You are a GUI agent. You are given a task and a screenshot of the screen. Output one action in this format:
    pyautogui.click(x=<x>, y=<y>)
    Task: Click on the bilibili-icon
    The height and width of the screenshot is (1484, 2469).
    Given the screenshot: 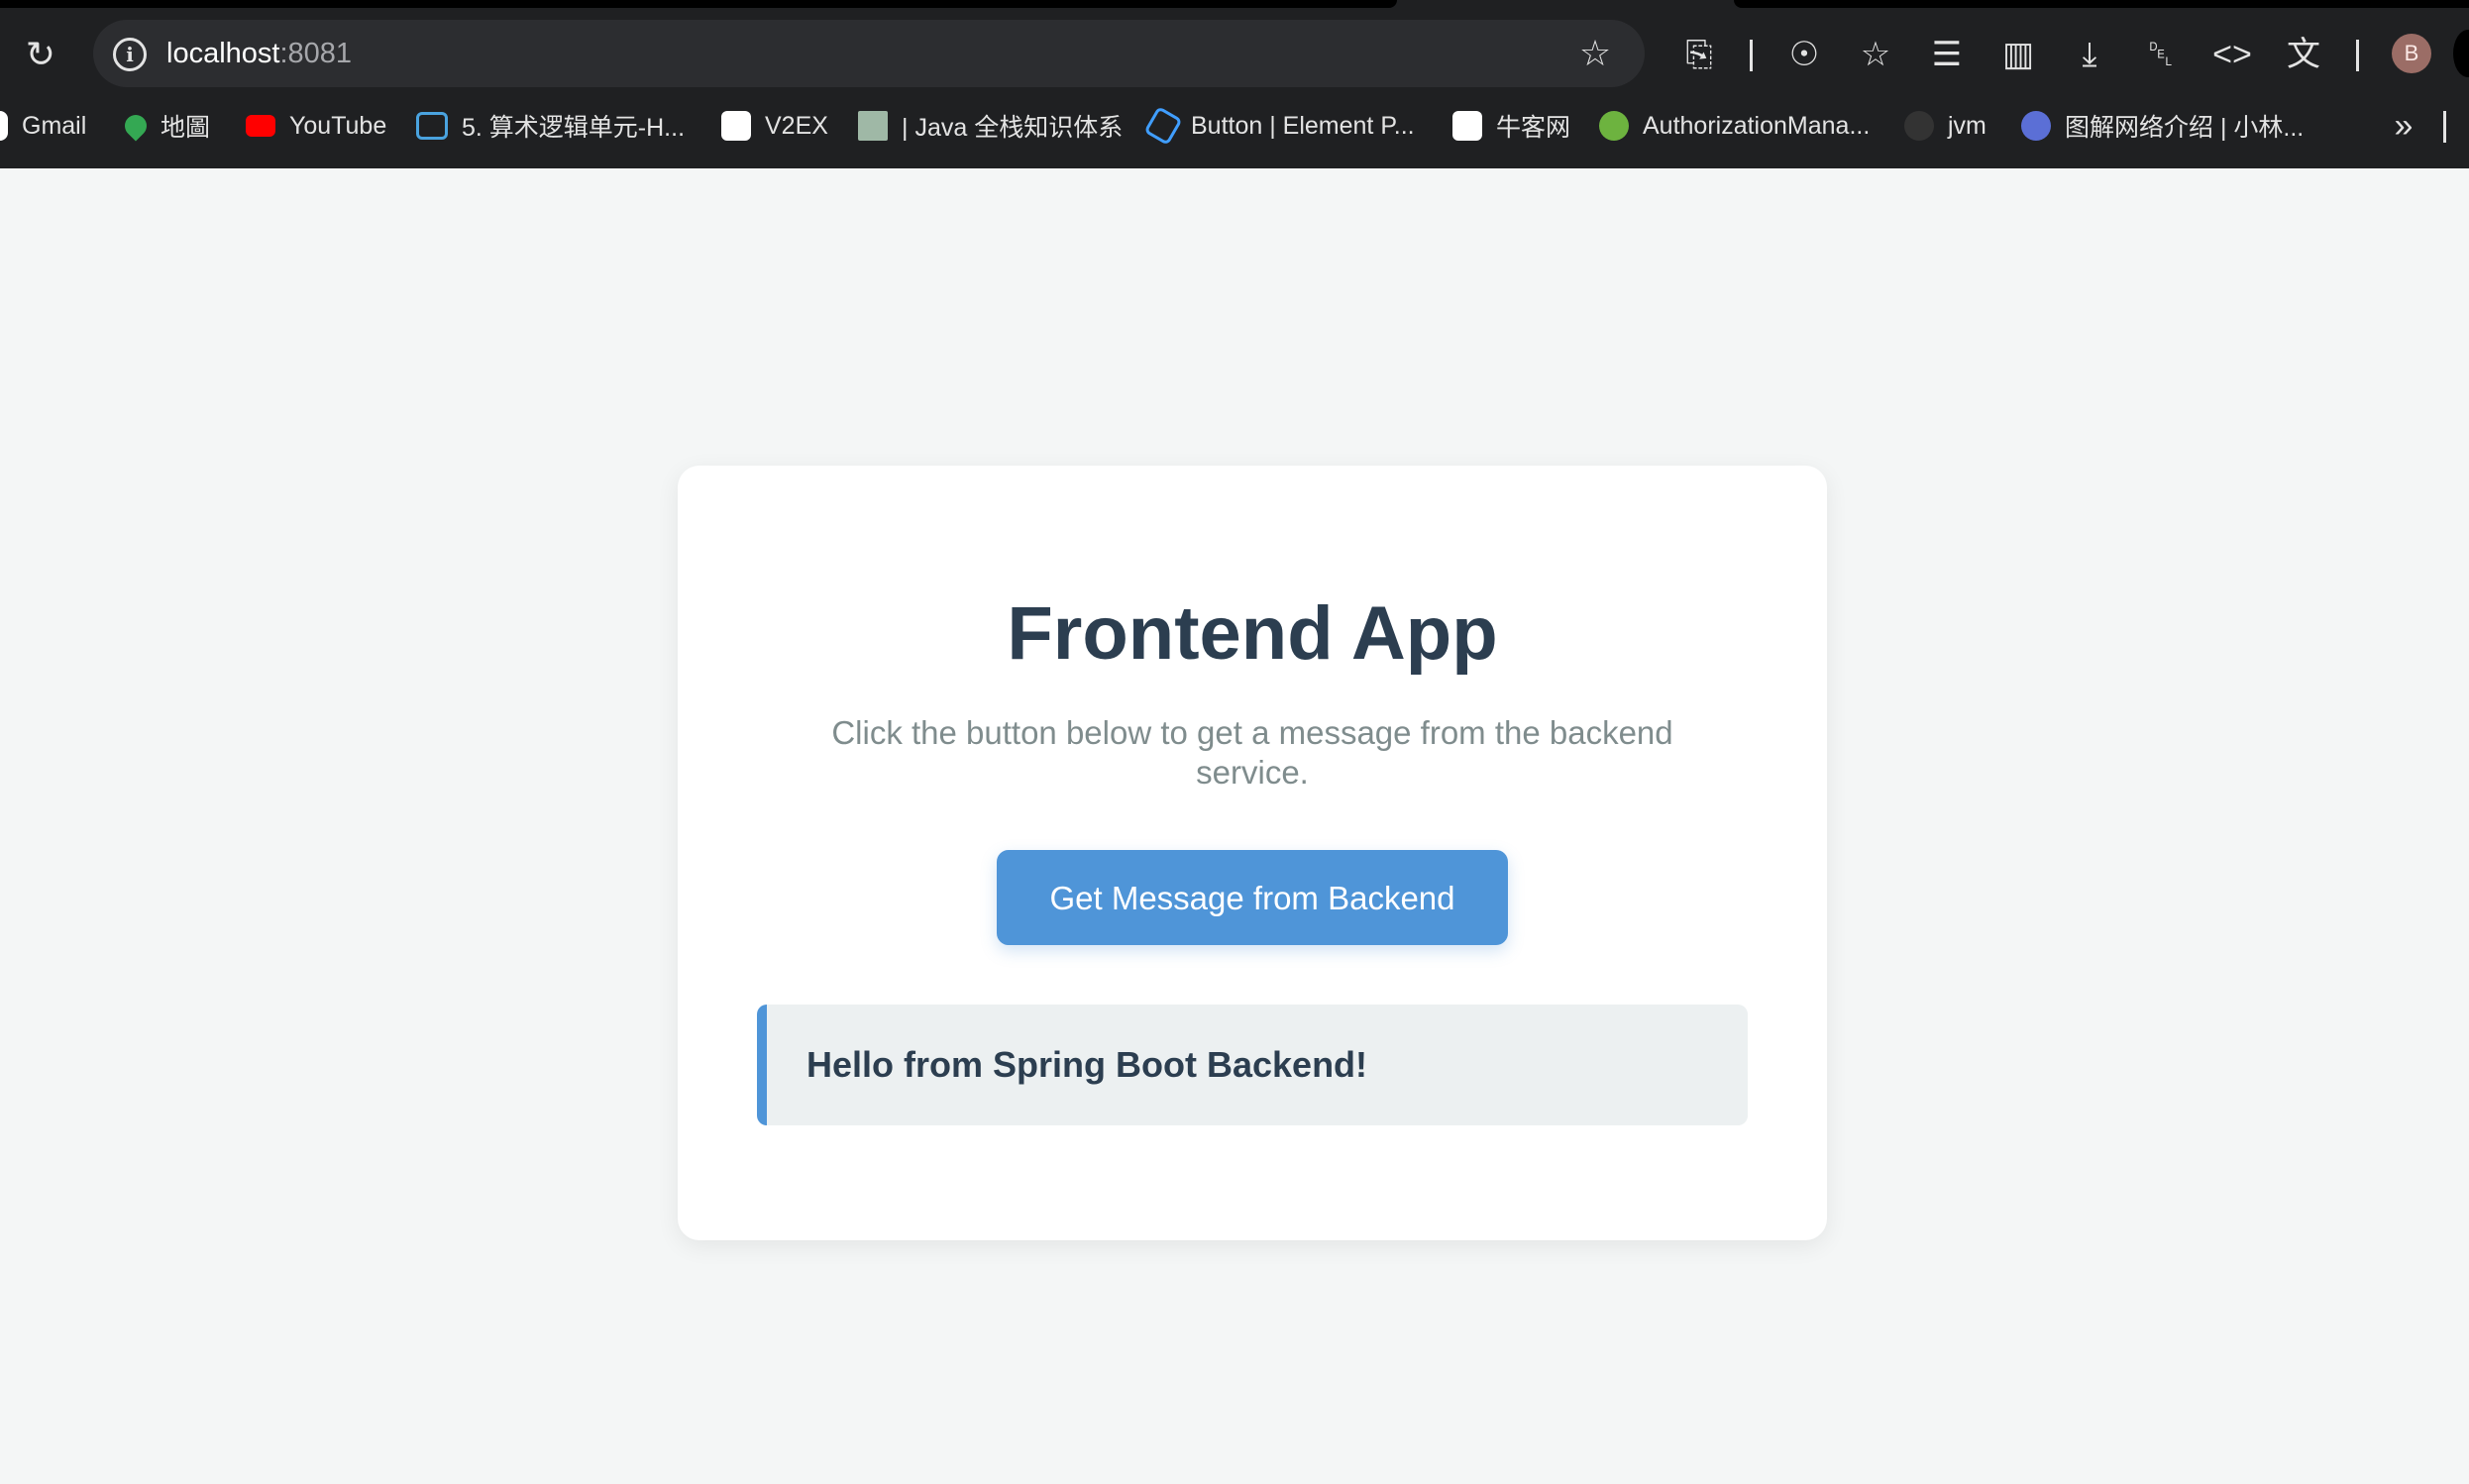 What is the action you would take?
    pyautogui.click(x=432, y=126)
    